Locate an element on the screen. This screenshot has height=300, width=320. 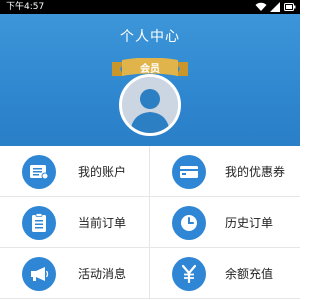
menu-item-my-coupons: 我的优惠券 is located at coordinates (225, 171).